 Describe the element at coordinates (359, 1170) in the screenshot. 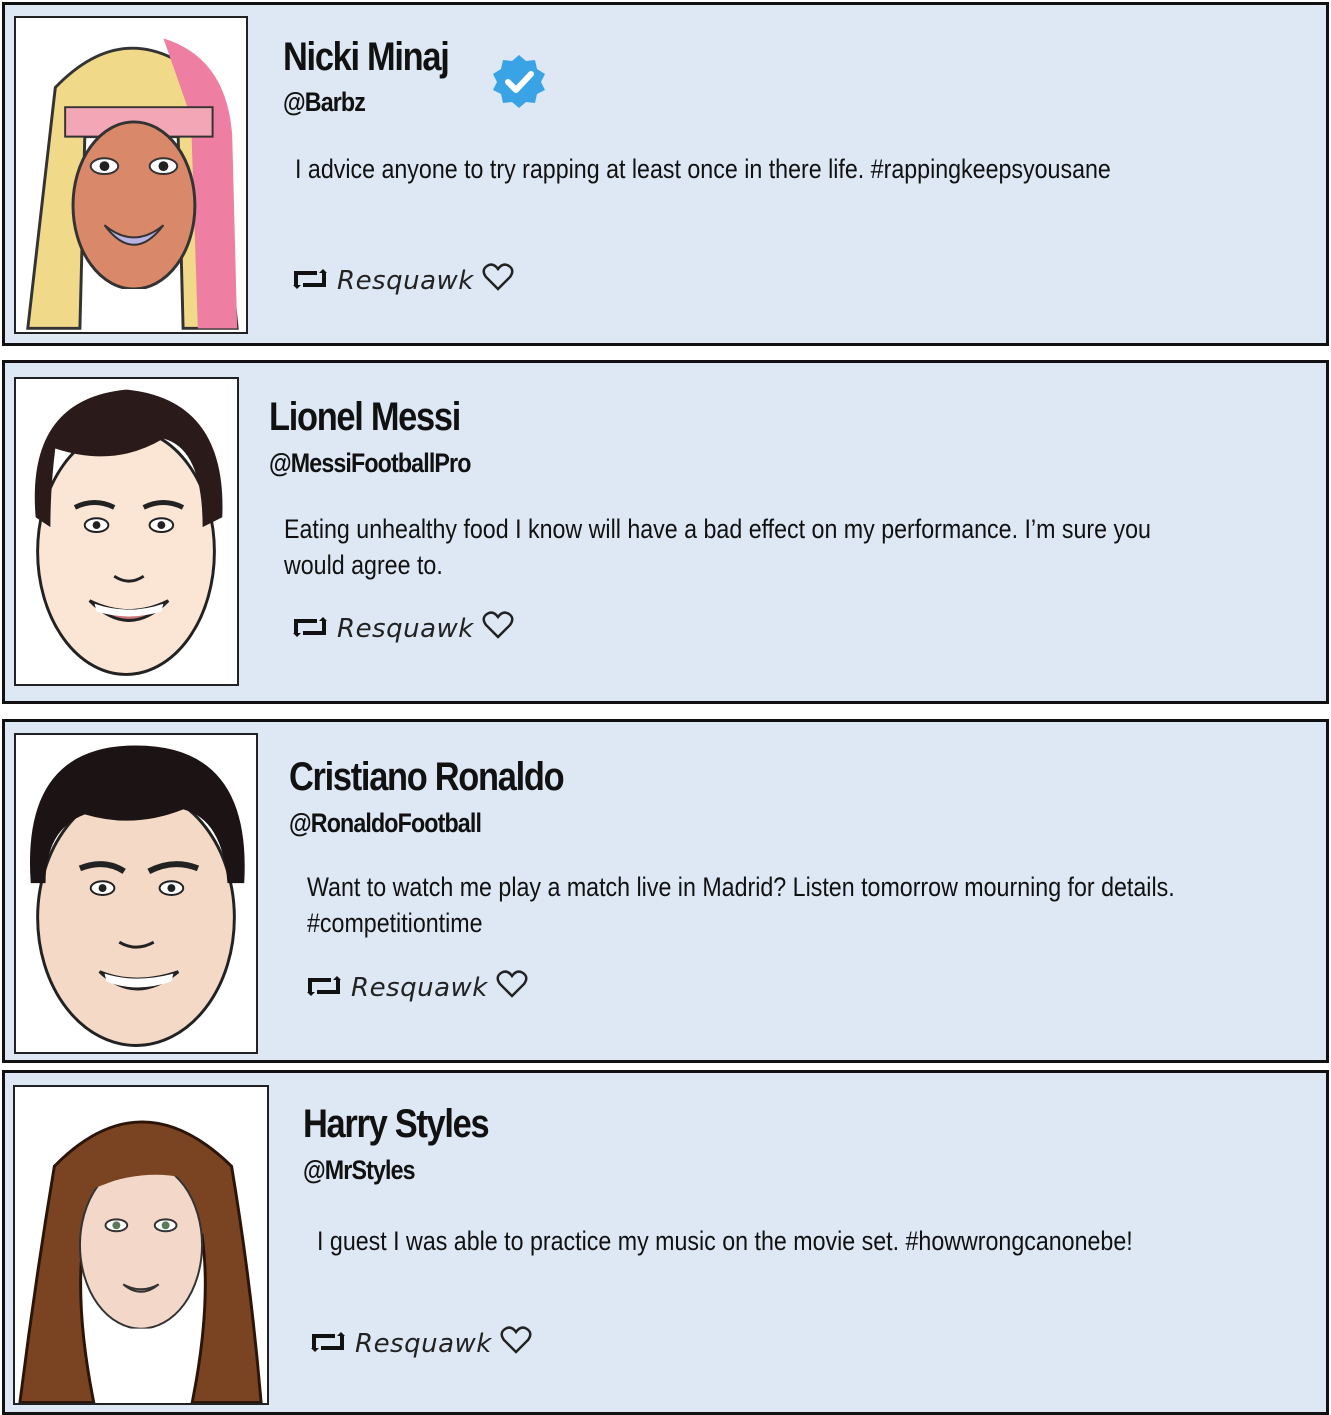

I see `user-handle: @MrStyles` at that location.